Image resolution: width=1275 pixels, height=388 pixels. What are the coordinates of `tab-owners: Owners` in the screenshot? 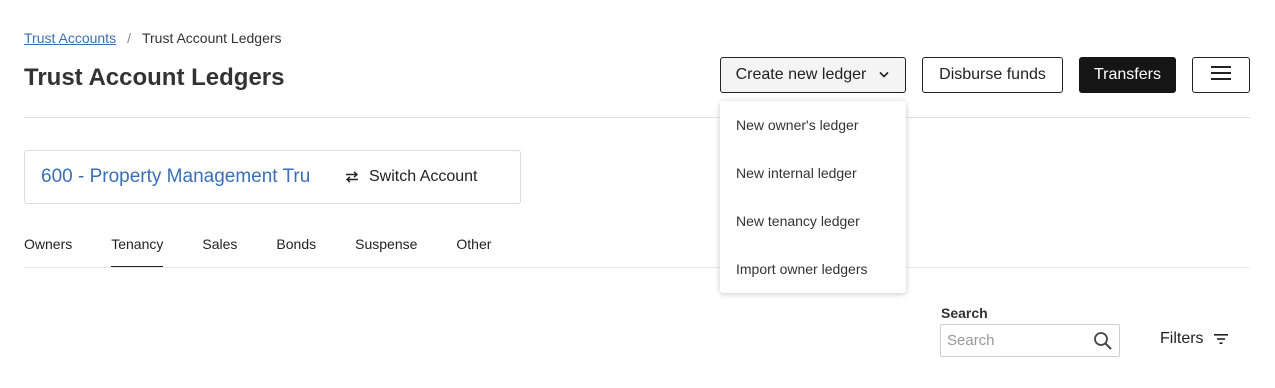 It's located at (48, 252).